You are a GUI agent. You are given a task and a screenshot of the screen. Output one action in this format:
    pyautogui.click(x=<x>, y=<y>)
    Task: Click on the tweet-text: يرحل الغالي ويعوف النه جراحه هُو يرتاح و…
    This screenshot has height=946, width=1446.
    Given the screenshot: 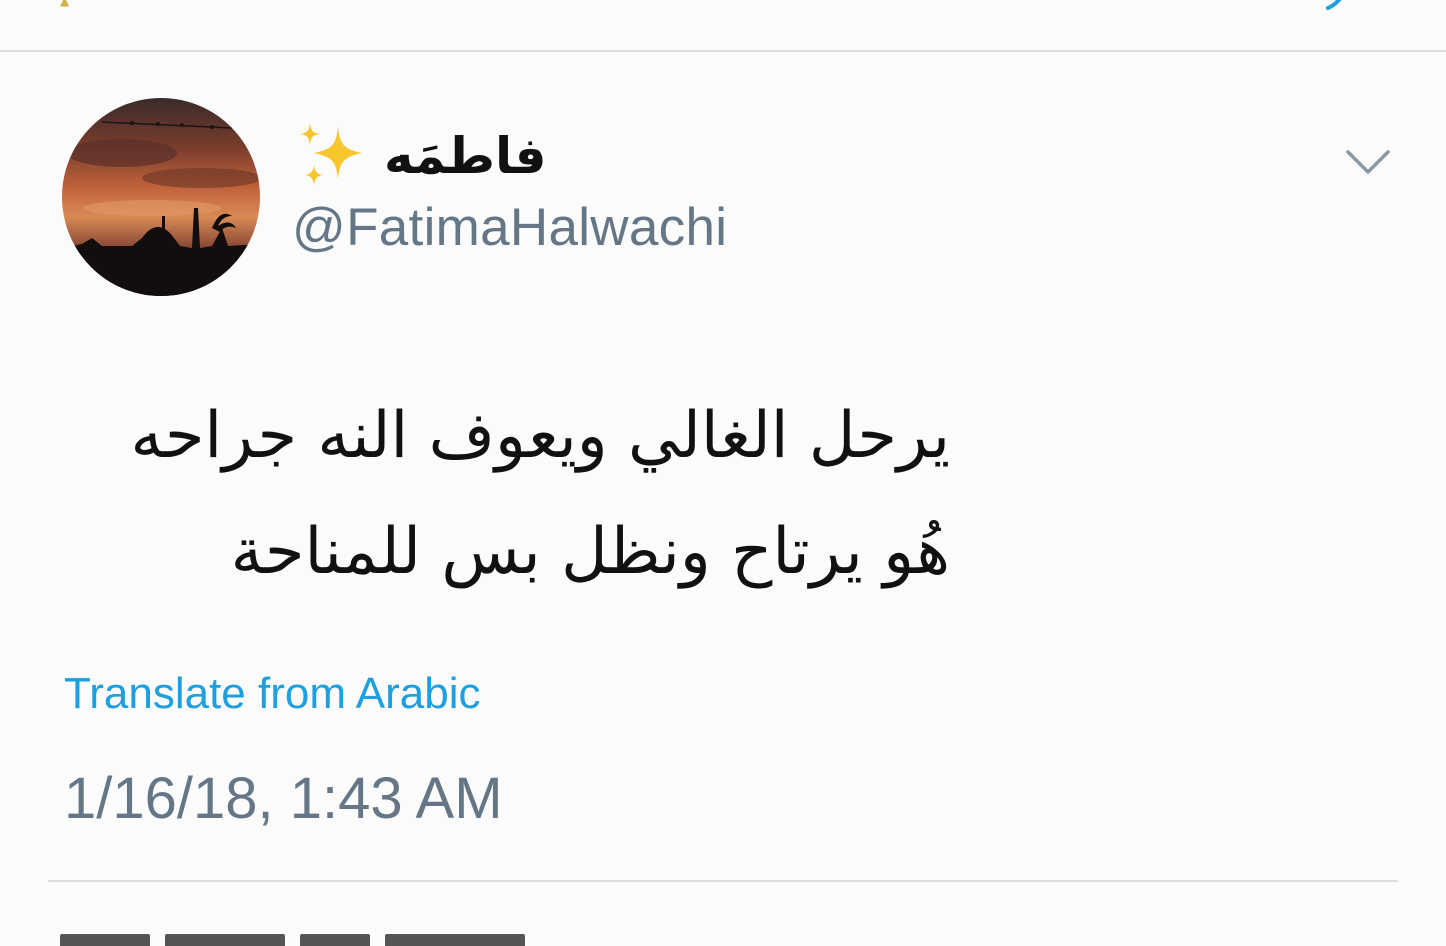 What is the action you would take?
    pyautogui.click(x=510, y=494)
    